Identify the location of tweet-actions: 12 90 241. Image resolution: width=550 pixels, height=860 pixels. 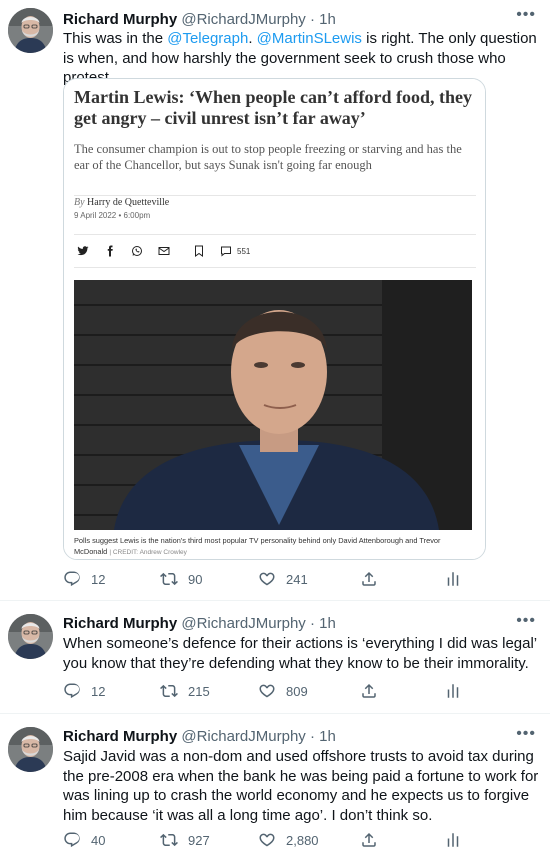
(273, 581).